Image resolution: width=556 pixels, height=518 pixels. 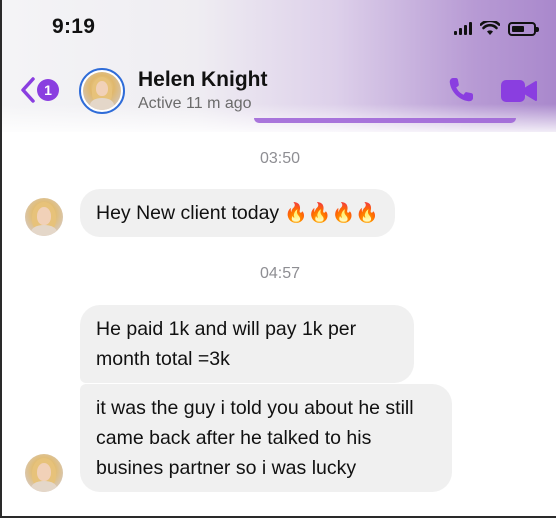 What do you see at coordinates (195, 103) in the screenshot?
I see `contact-active-status: Active 11 m ago` at bounding box center [195, 103].